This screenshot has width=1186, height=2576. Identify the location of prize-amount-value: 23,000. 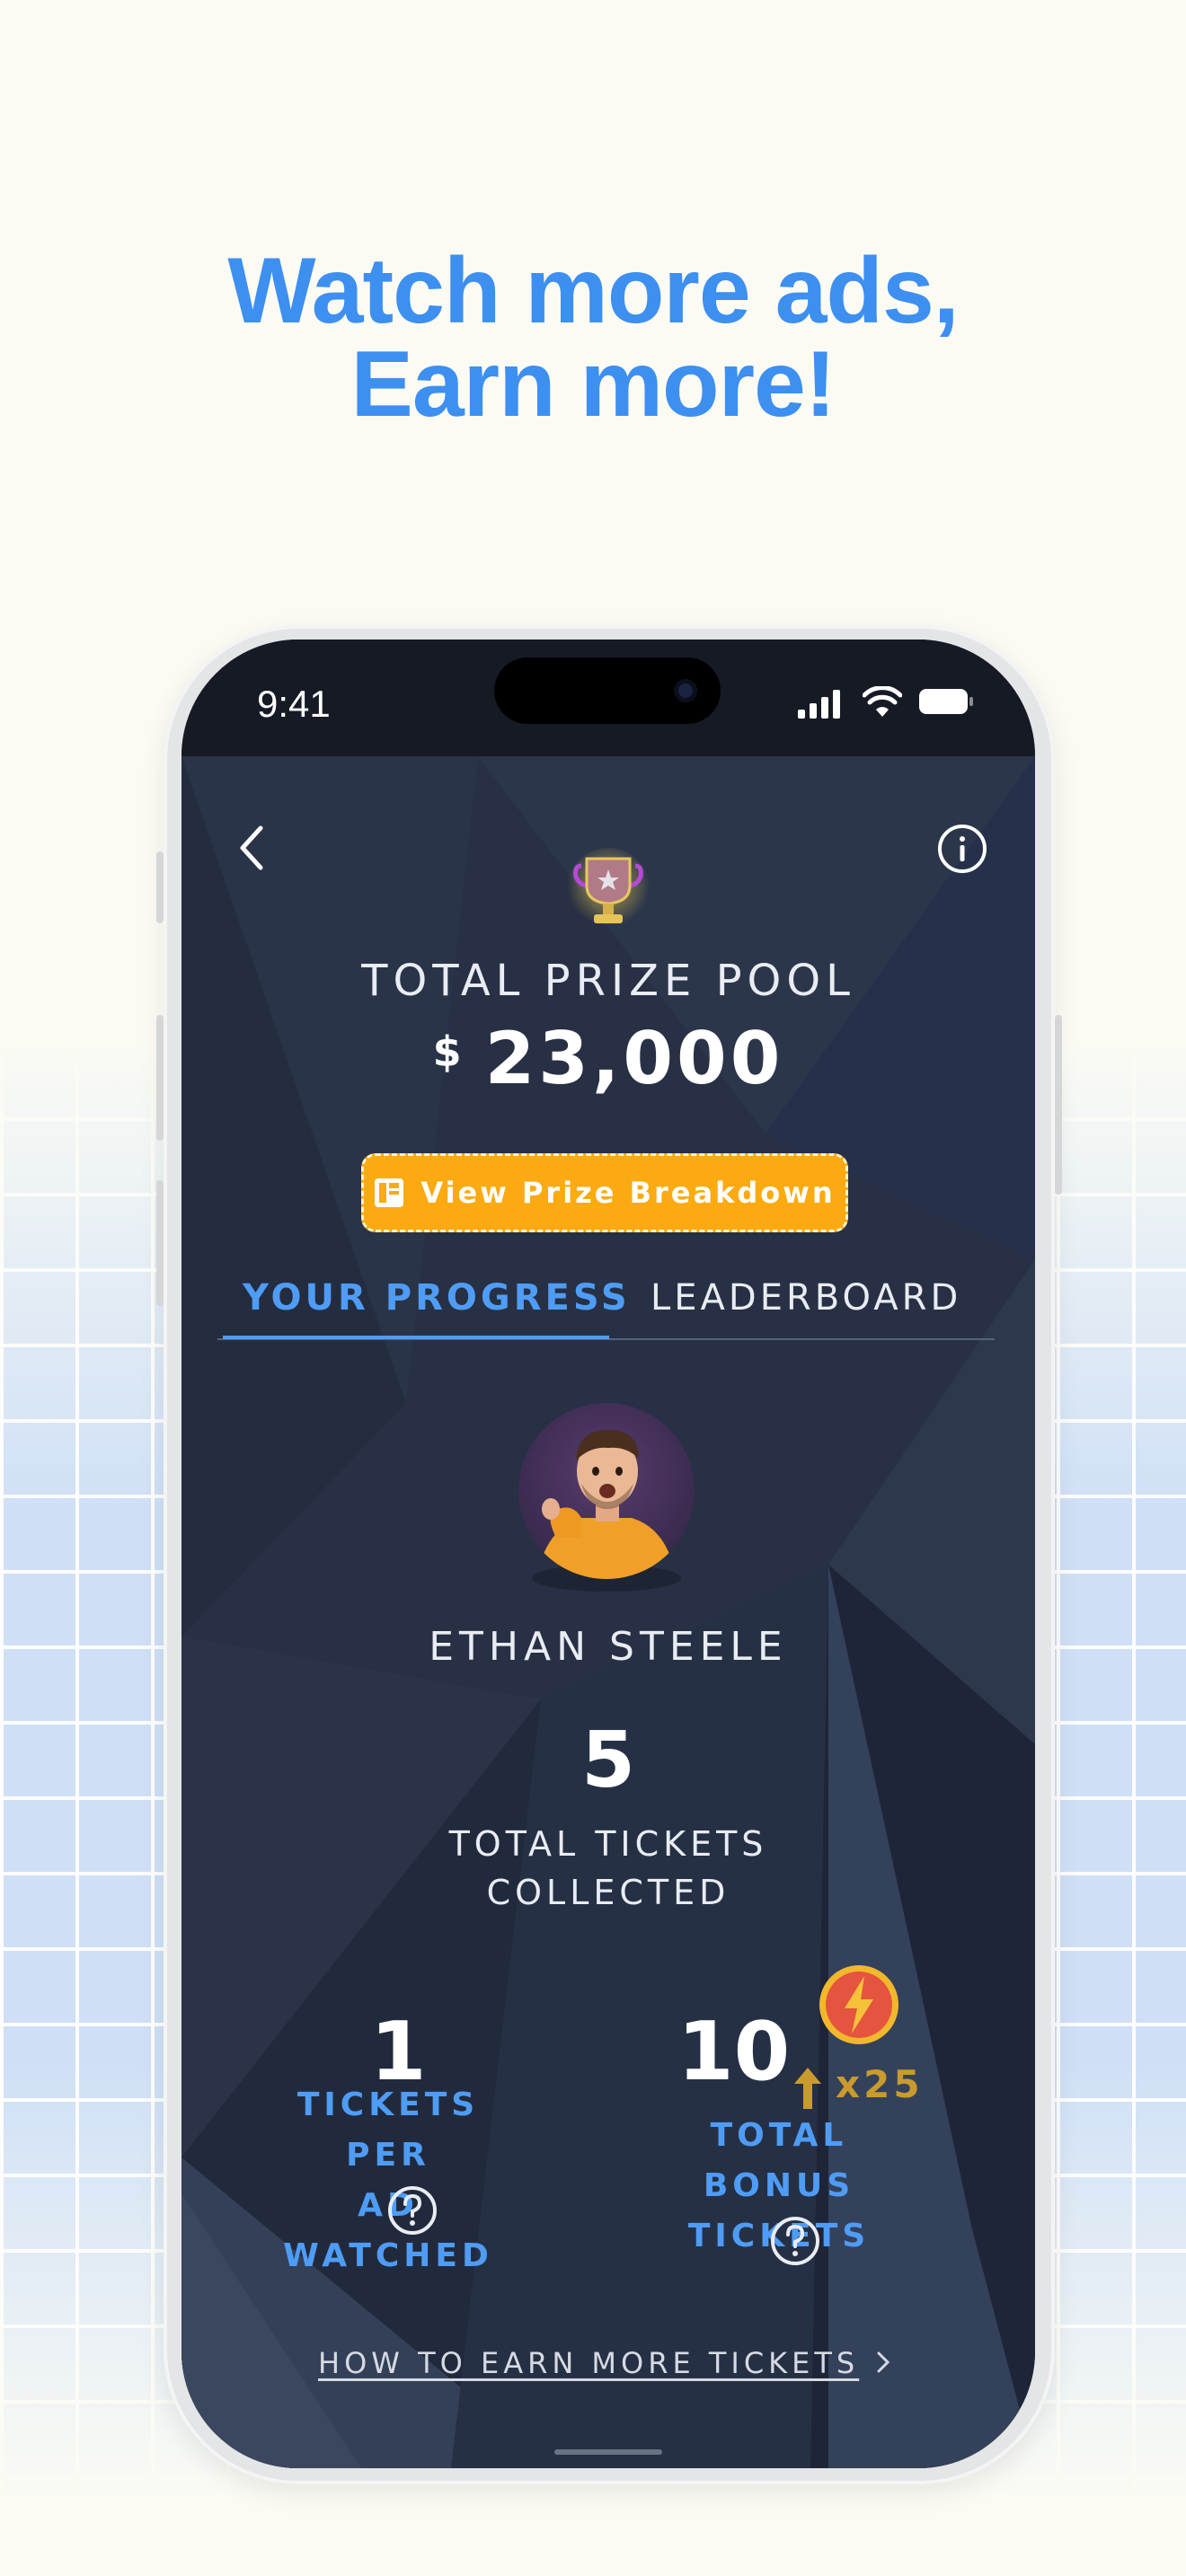
(634, 1058).